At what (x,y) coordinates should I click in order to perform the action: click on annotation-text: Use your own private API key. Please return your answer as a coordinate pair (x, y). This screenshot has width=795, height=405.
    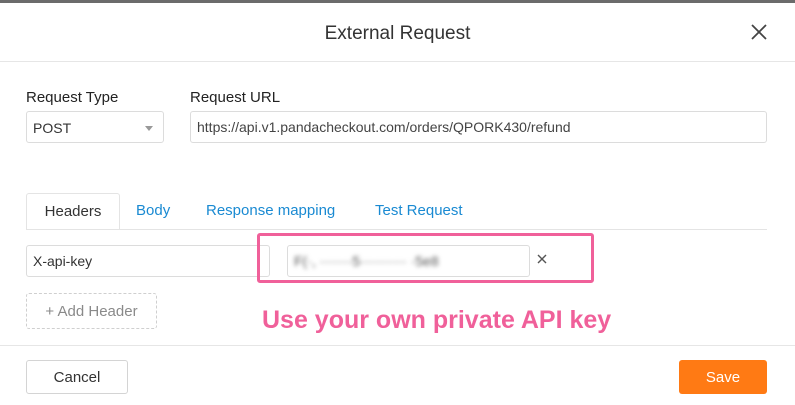
    Looking at the image, I should click on (437, 320).